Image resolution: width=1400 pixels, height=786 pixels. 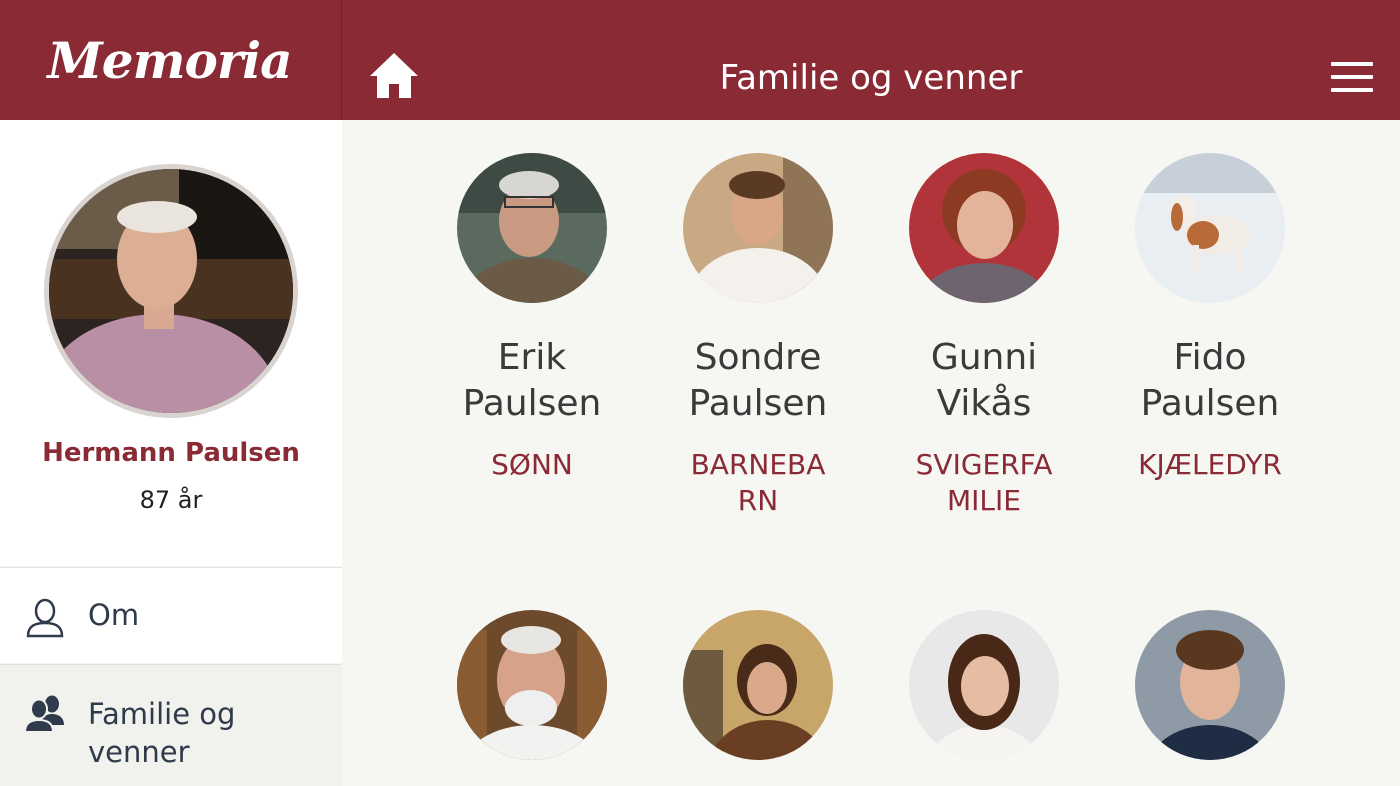 I want to click on profile-photo-image, so click(x=171, y=291).